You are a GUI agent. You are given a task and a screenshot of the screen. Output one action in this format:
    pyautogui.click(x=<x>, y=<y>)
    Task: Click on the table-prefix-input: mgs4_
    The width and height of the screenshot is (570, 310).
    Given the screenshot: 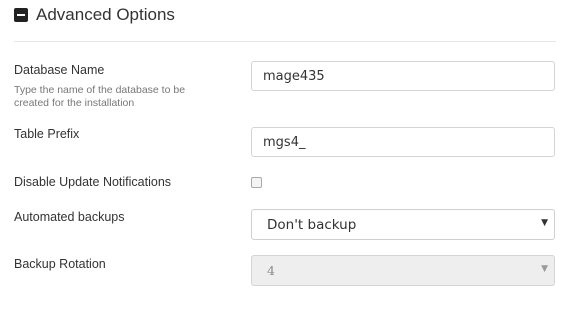 What is the action you would take?
    pyautogui.click(x=403, y=142)
    